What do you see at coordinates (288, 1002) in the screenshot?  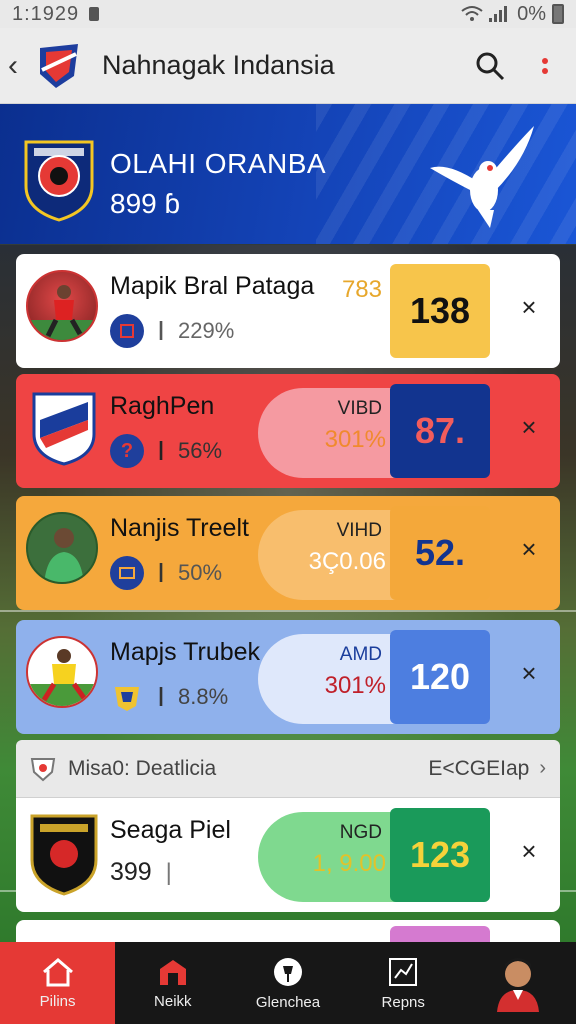 I see `nav-label: Glenchea` at bounding box center [288, 1002].